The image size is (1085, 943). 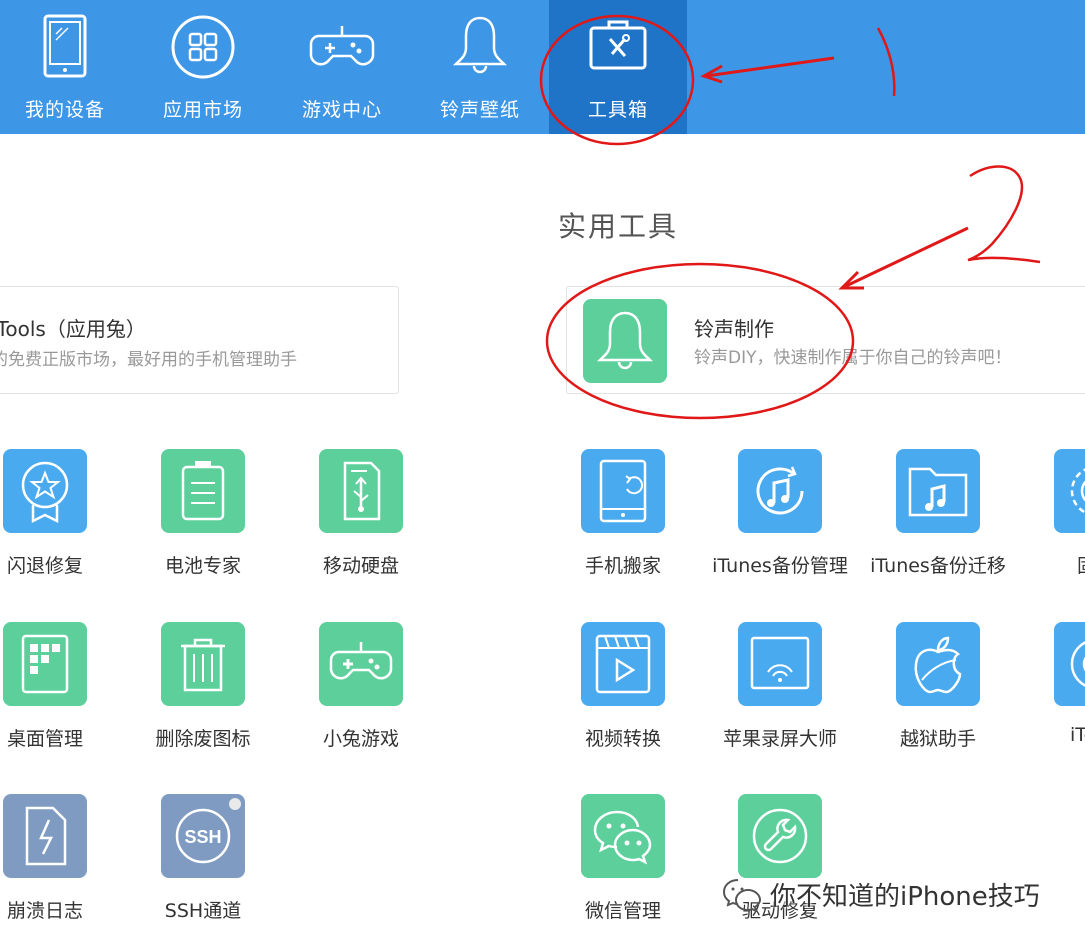 I want to click on tool-label: 崩溃日志, so click(x=44, y=911).